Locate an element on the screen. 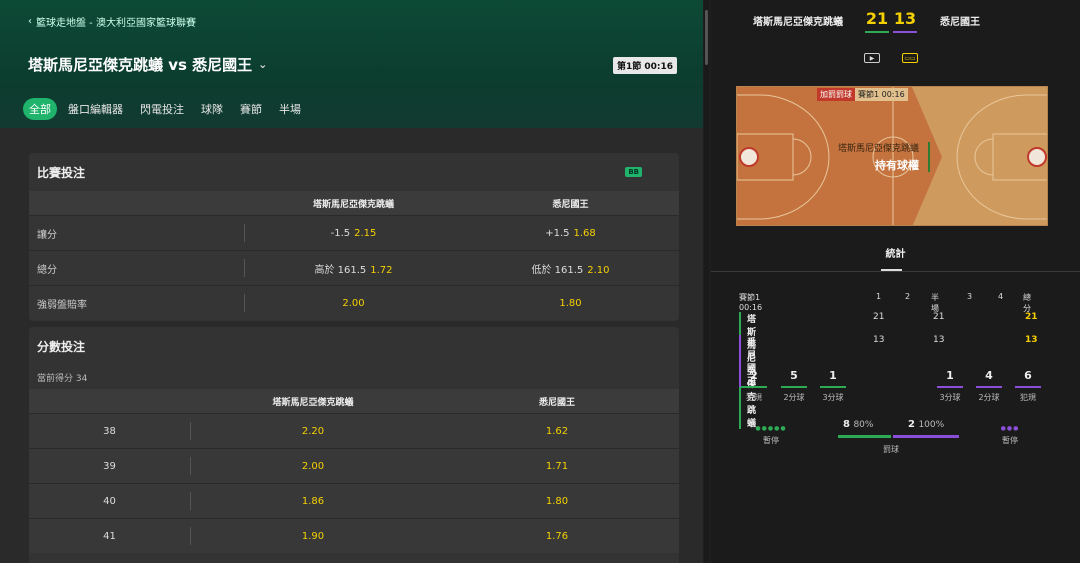 The height and width of the screenshot is (563, 1080). market-label: 總分 is located at coordinates (137, 268).